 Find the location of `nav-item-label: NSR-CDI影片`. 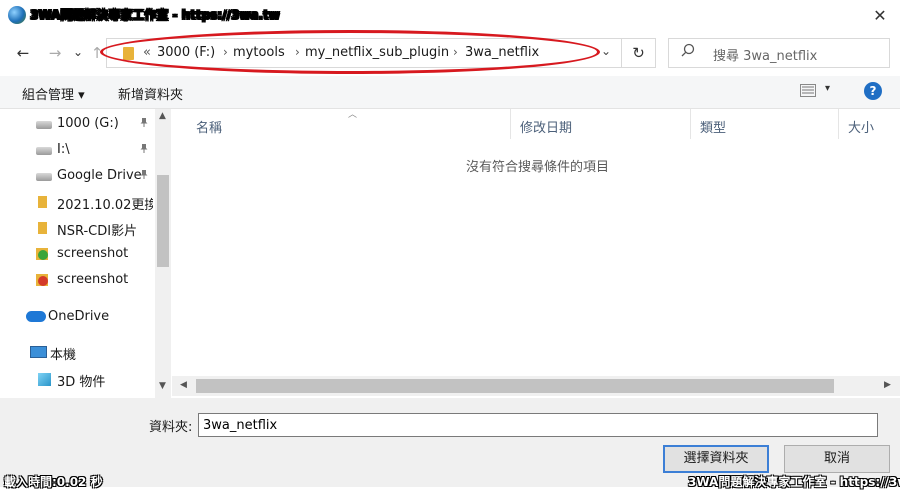

nav-item-label: NSR-CDI影片 is located at coordinates (97, 231).